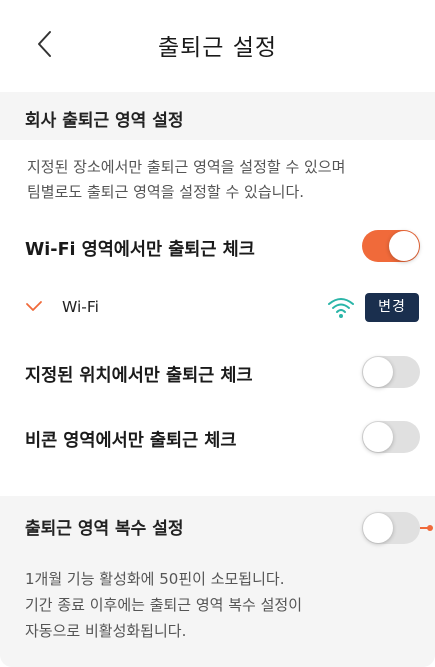  What do you see at coordinates (155, 579) in the screenshot?
I see `description-line: 1개월 기능 활성화에 50핀이 소모됩니다.` at bounding box center [155, 579].